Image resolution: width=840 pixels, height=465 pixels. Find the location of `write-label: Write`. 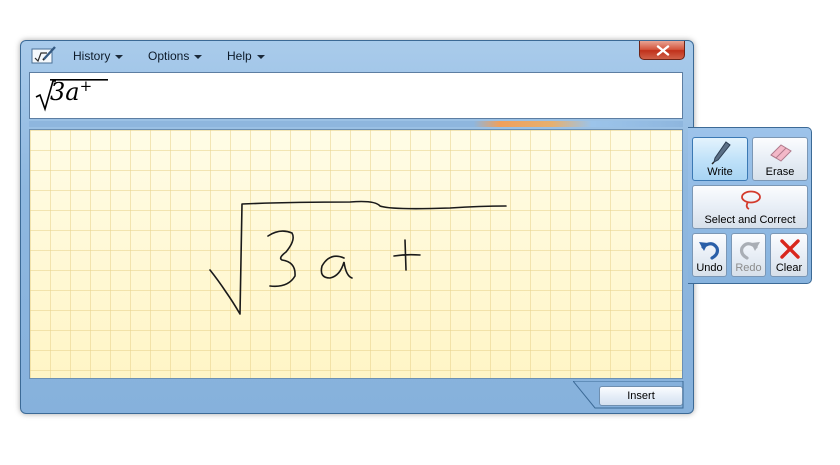

write-label: Write is located at coordinates (720, 172).